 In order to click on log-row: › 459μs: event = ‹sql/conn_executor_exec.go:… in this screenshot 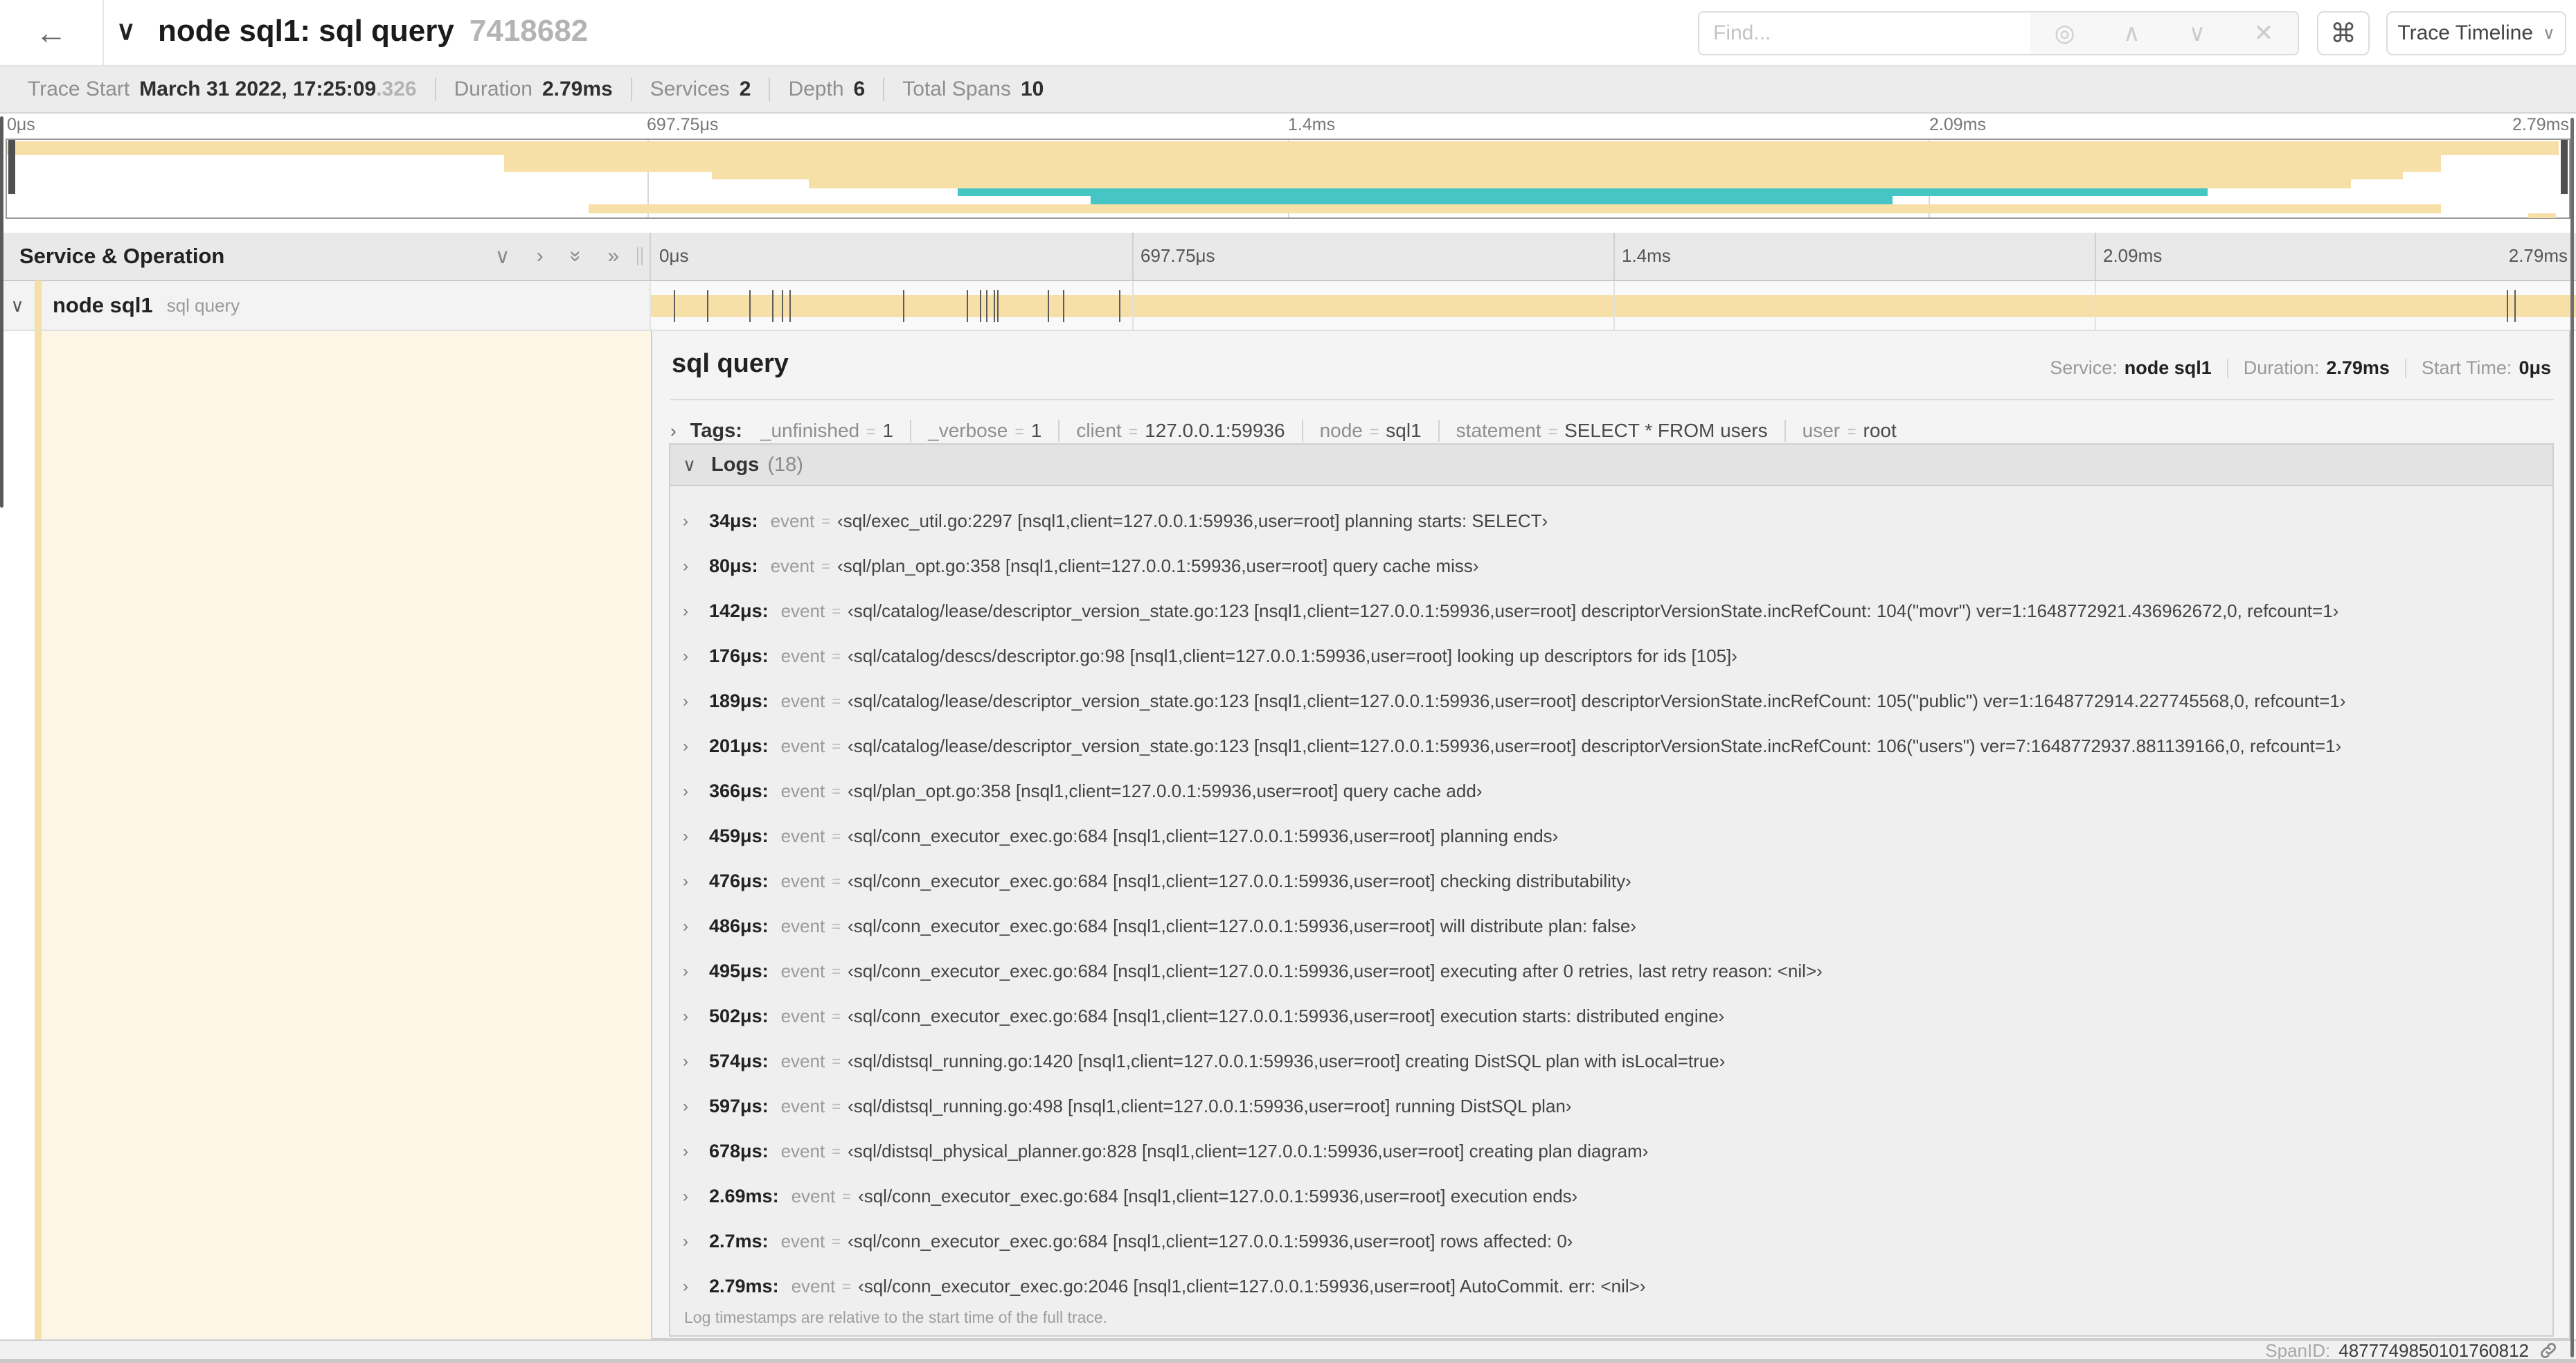, I will do `click(1611, 836)`.